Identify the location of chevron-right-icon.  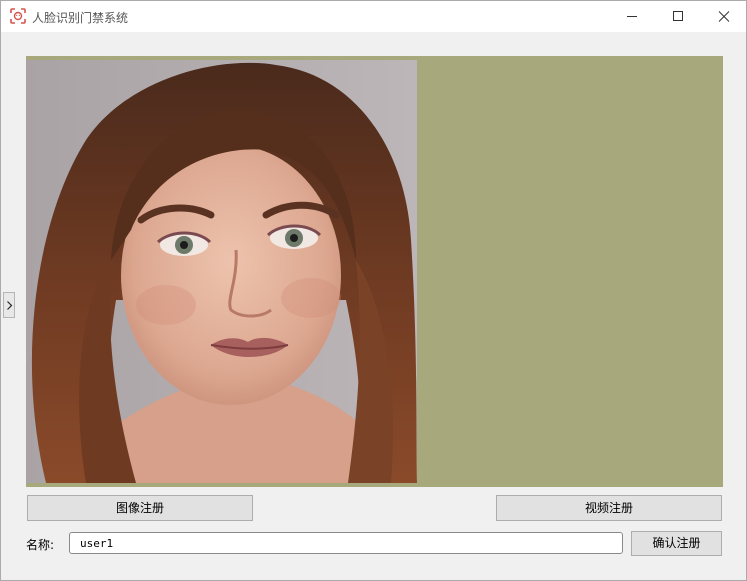
(10, 305).